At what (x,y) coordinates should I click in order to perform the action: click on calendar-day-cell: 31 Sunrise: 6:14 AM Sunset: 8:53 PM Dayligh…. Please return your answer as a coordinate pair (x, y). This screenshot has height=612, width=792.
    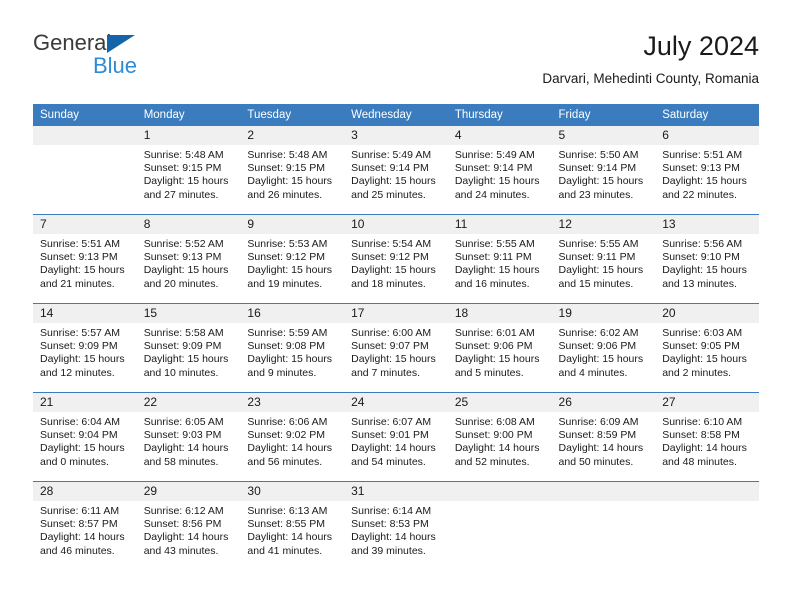
    Looking at the image, I should click on (396, 525).